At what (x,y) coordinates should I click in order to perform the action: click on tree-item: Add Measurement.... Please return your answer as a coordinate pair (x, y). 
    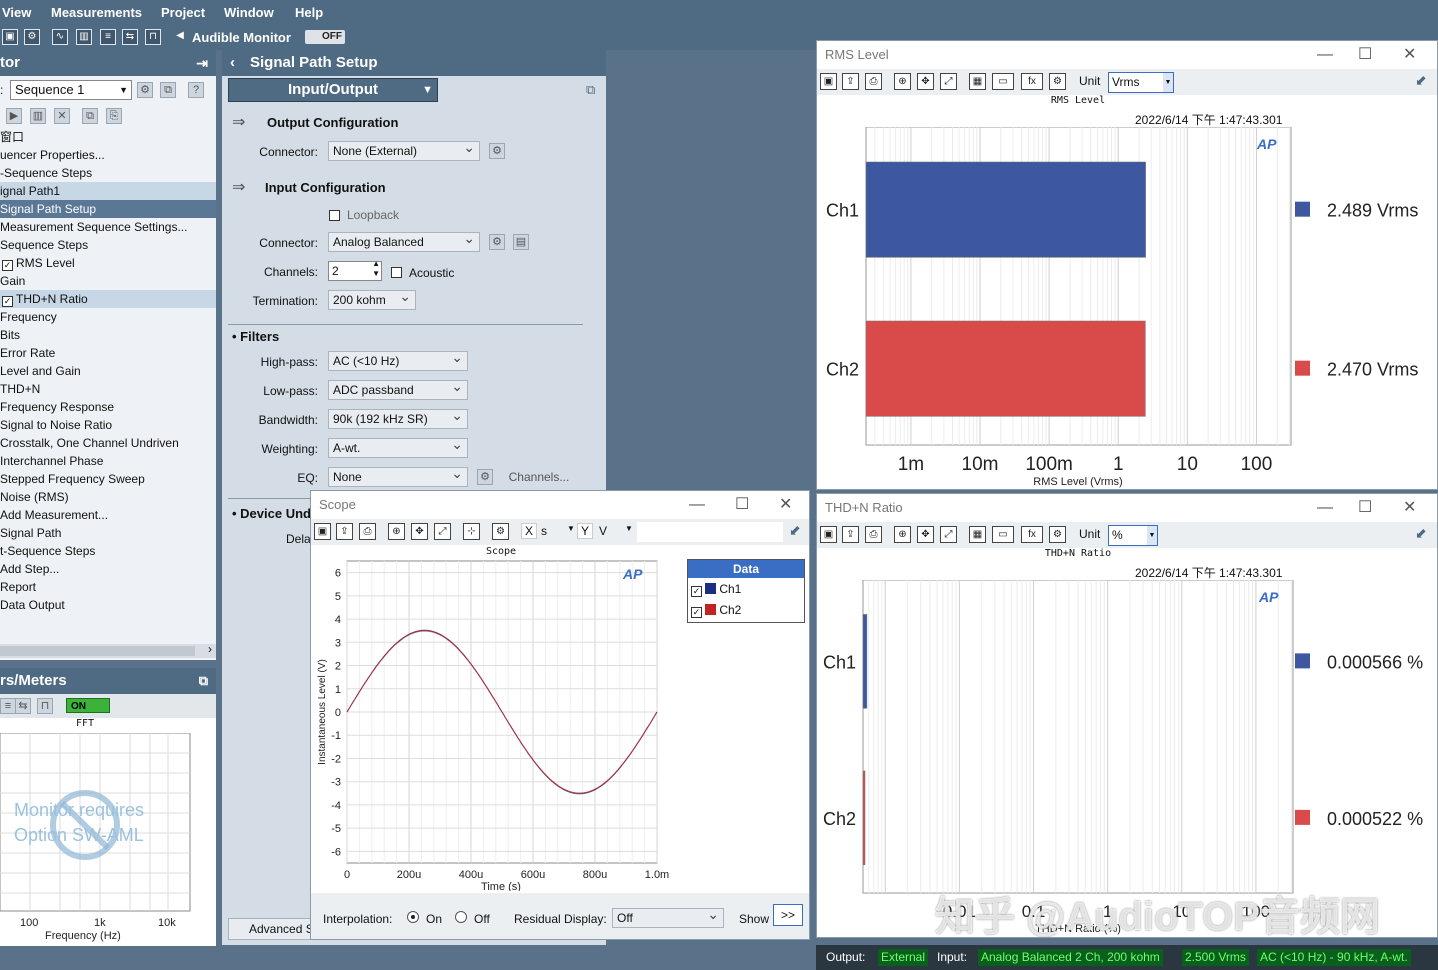
    Looking at the image, I should click on (108, 515).